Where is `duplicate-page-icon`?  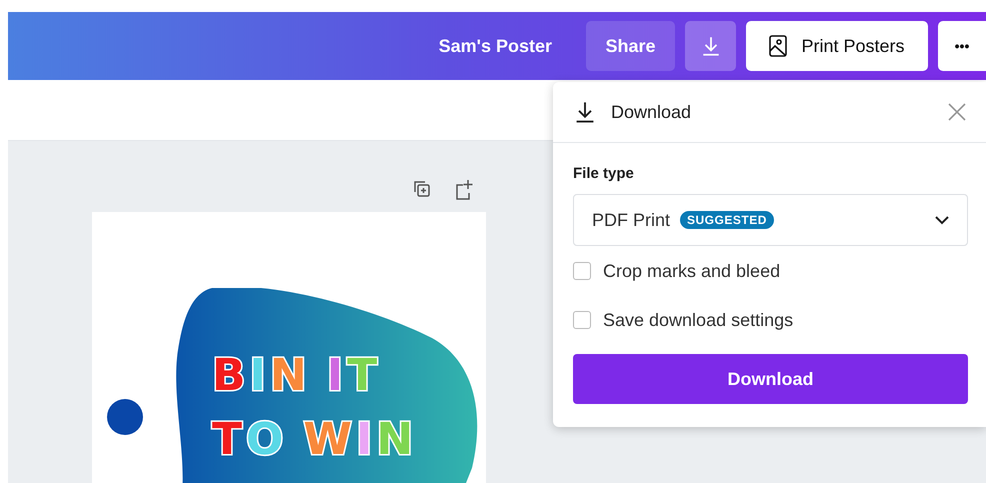 duplicate-page-icon is located at coordinates (422, 189).